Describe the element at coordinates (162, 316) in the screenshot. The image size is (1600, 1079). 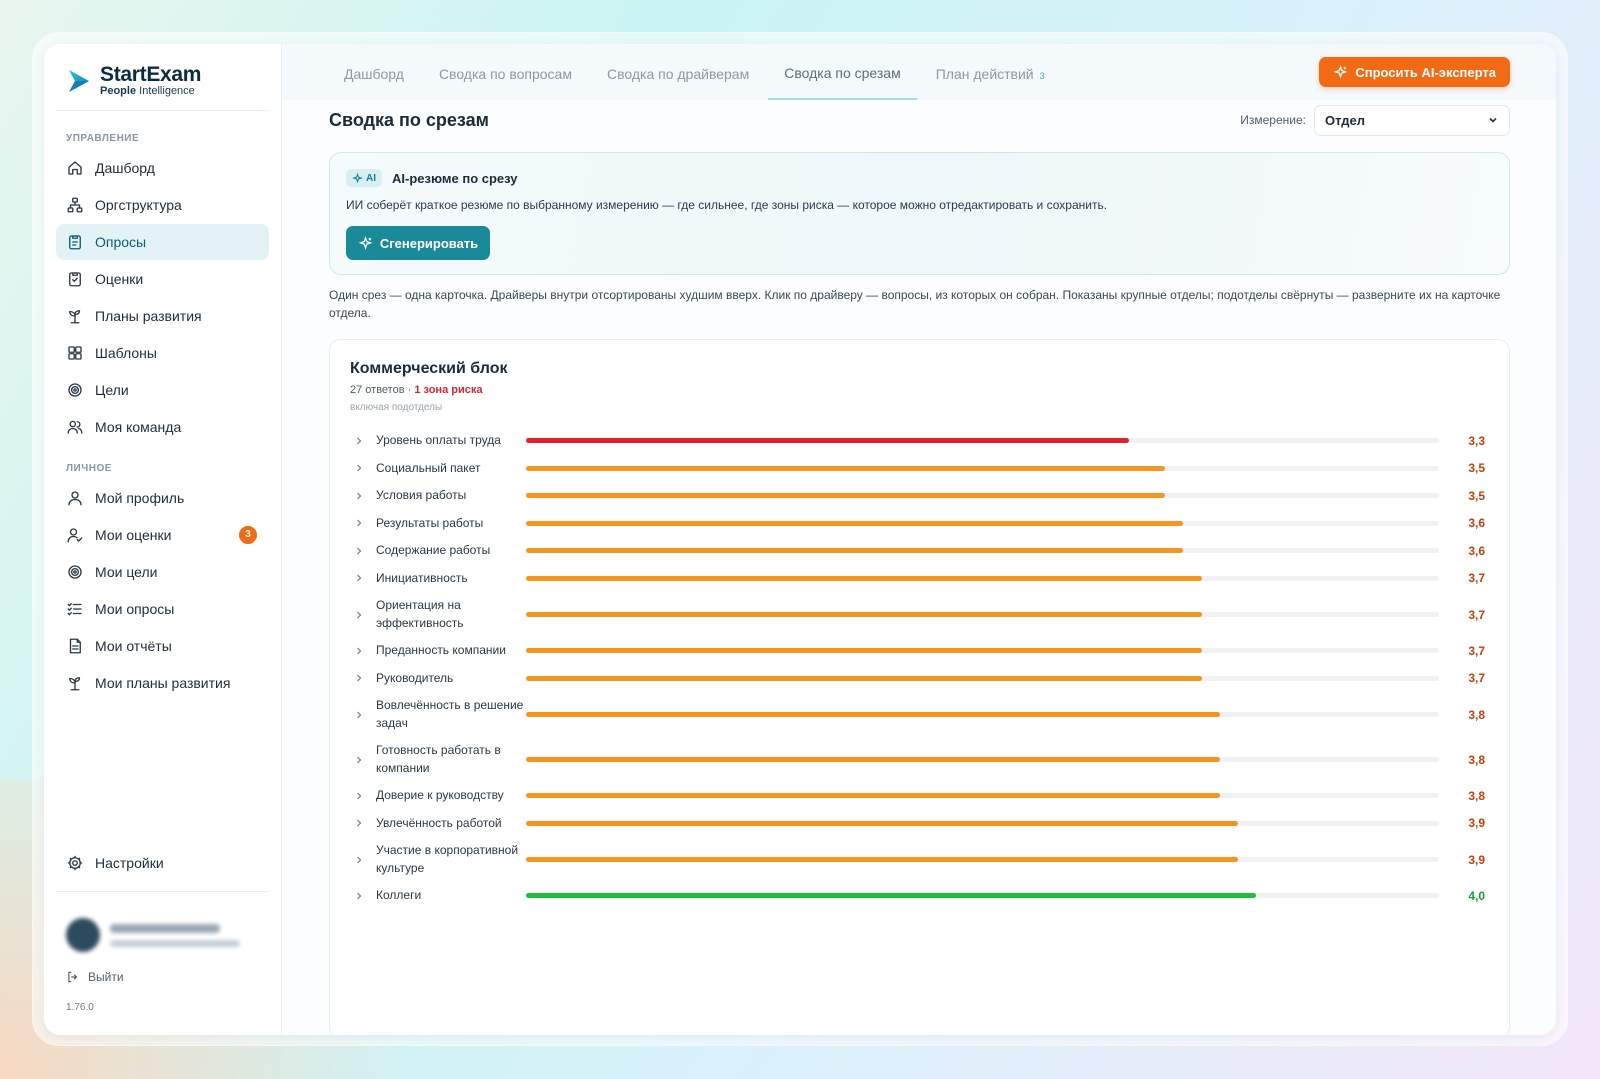
I see `sidebar-item-manage-4: Планы развития` at that location.